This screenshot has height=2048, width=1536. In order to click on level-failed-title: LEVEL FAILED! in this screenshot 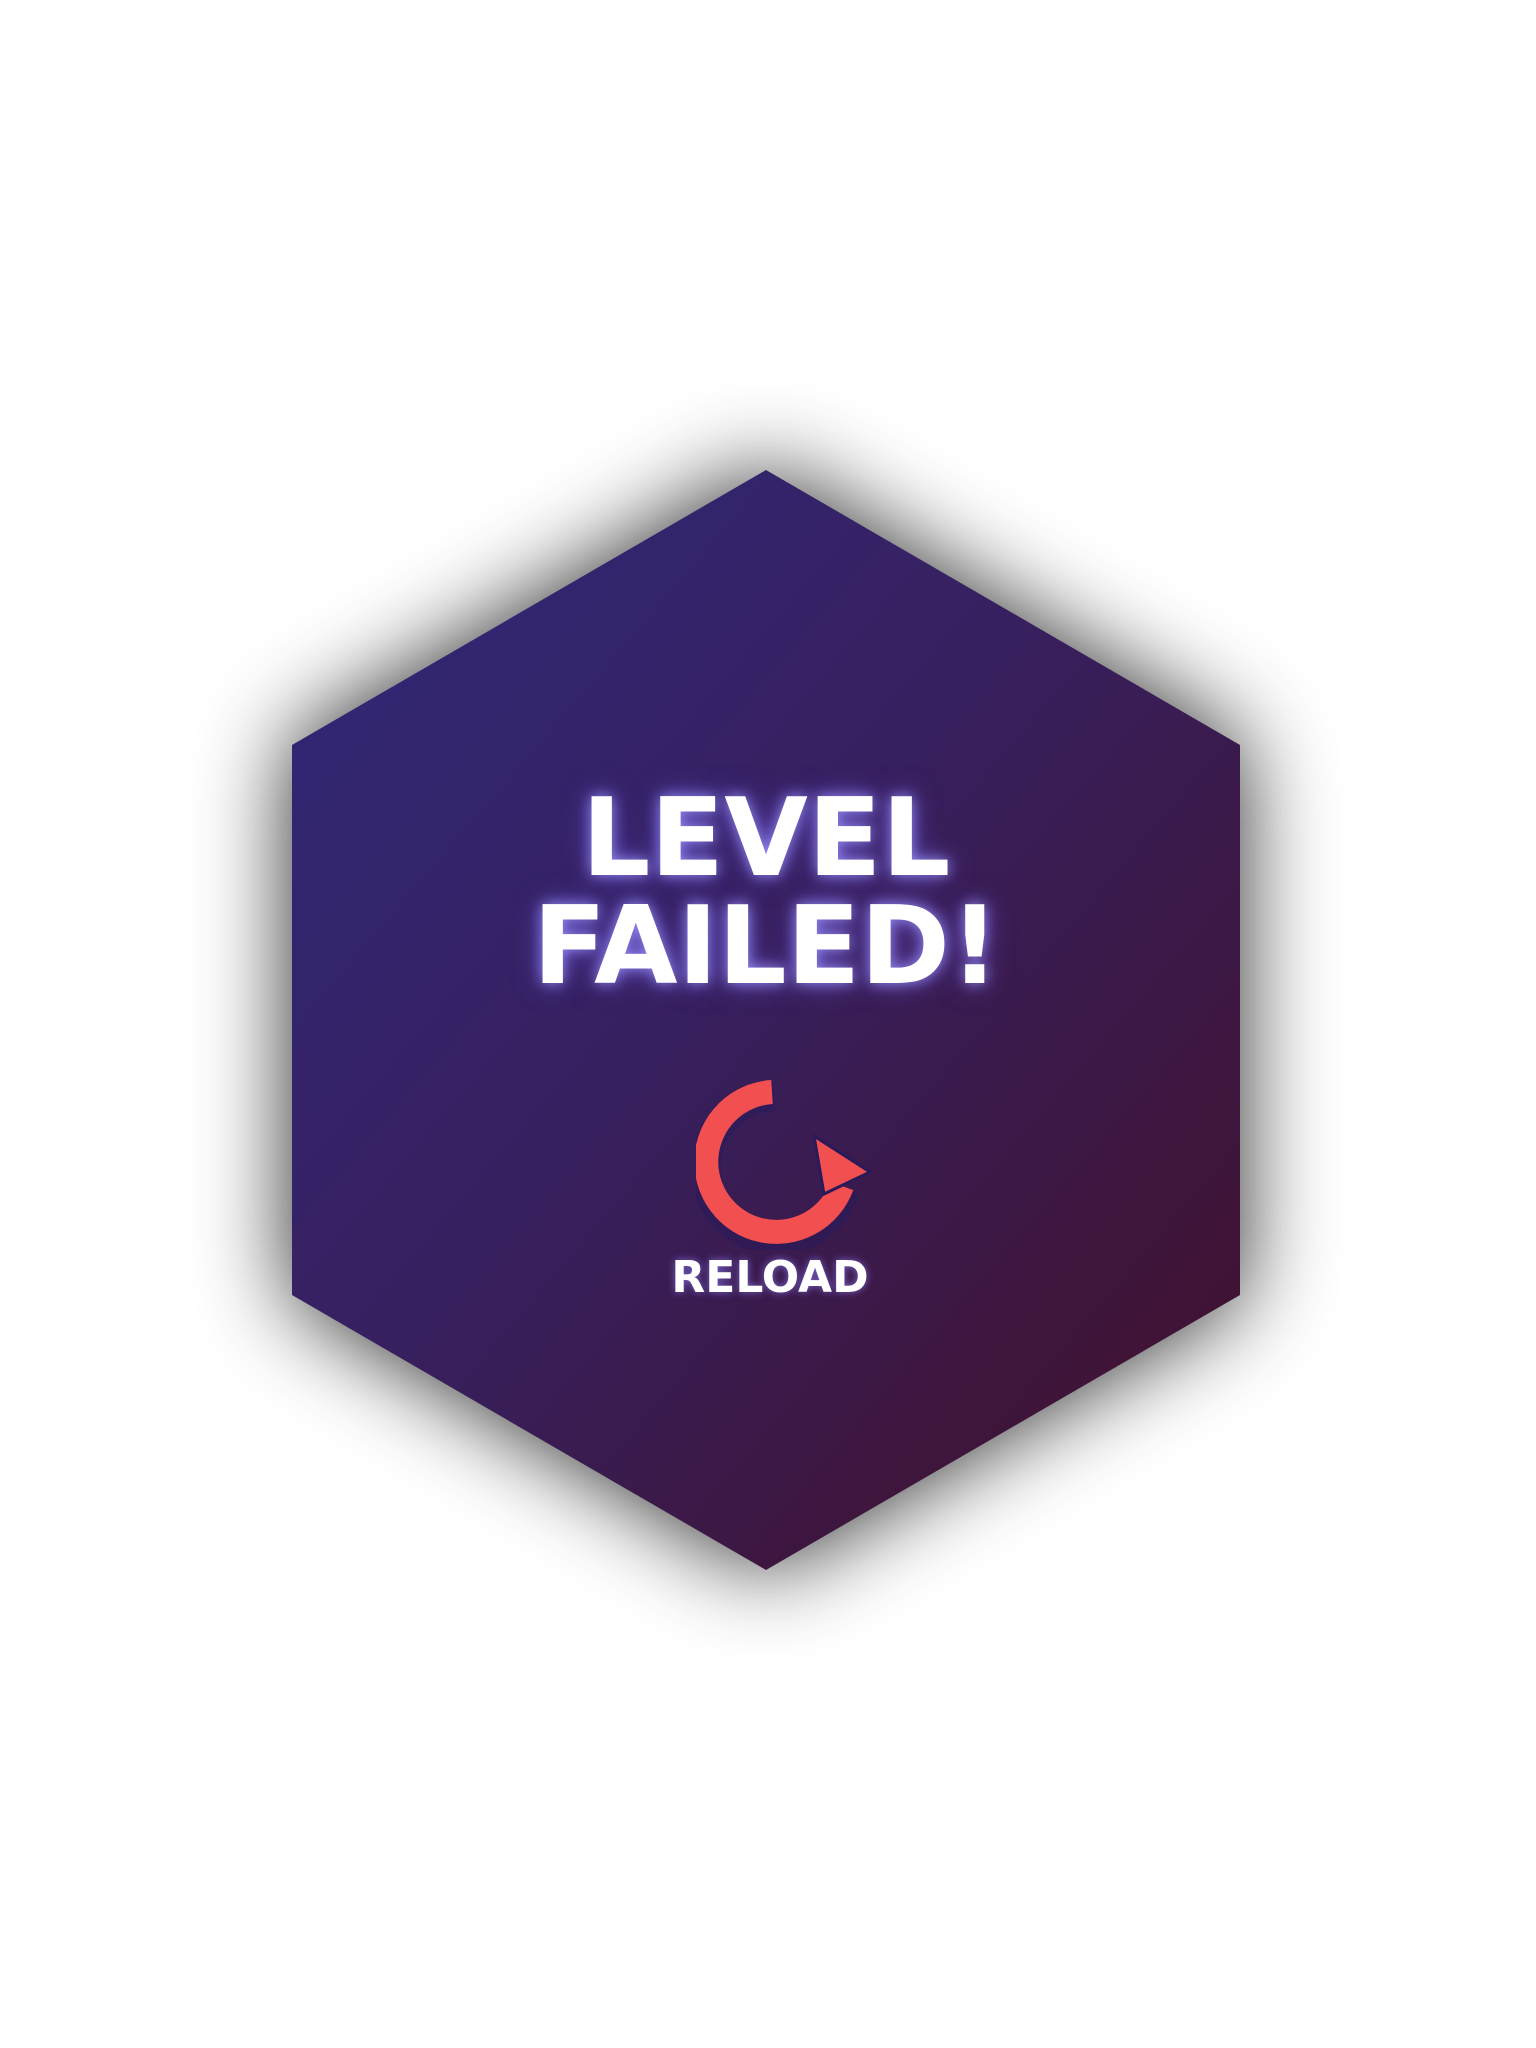, I will do `click(766, 893)`.